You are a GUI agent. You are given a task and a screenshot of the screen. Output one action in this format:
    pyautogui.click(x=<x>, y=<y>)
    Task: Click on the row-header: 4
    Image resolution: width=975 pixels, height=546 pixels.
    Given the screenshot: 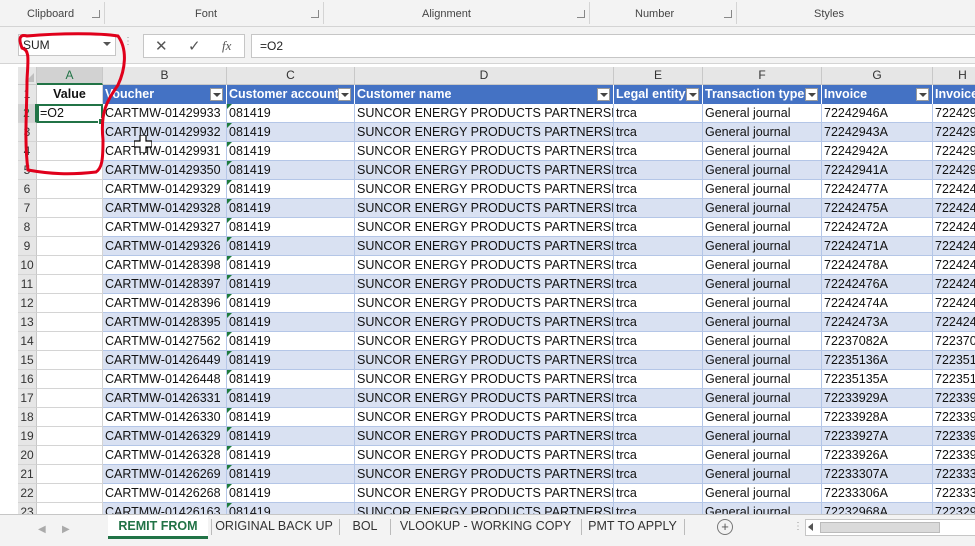 What is the action you would take?
    pyautogui.click(x=27, y=151)
    